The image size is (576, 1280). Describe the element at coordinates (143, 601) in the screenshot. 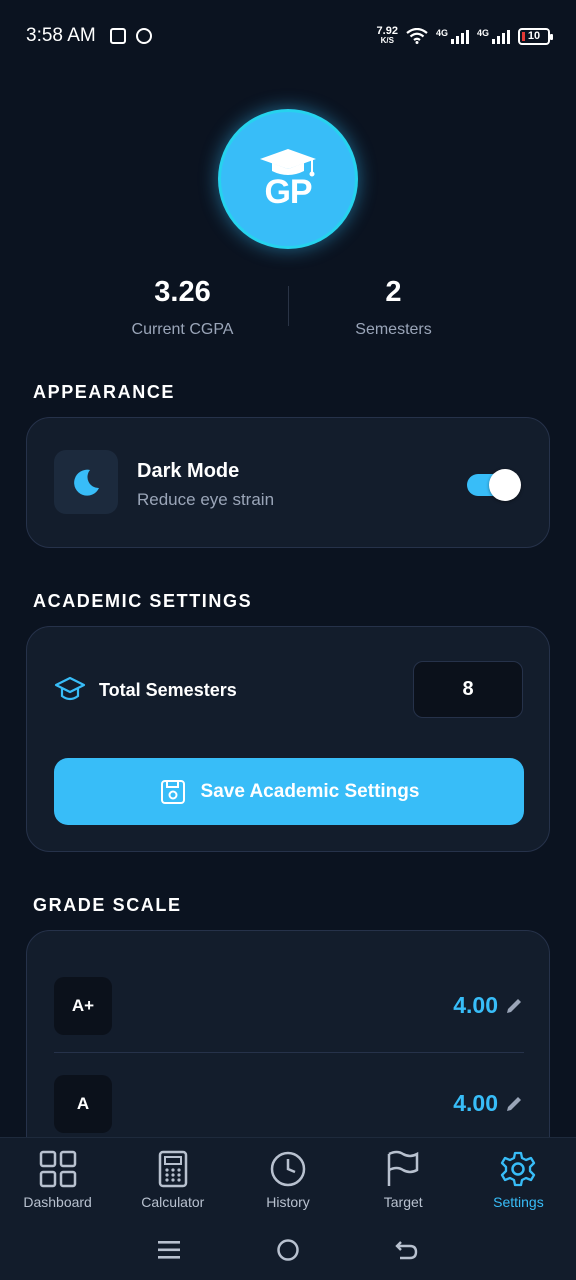

I see `academic-section-title: ACADEMIC SETTINGS` at that location.